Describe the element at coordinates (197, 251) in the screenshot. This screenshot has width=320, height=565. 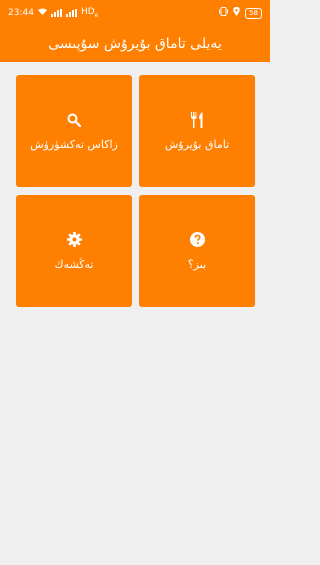
I see `about-us-tile: بىز؟` at that location.